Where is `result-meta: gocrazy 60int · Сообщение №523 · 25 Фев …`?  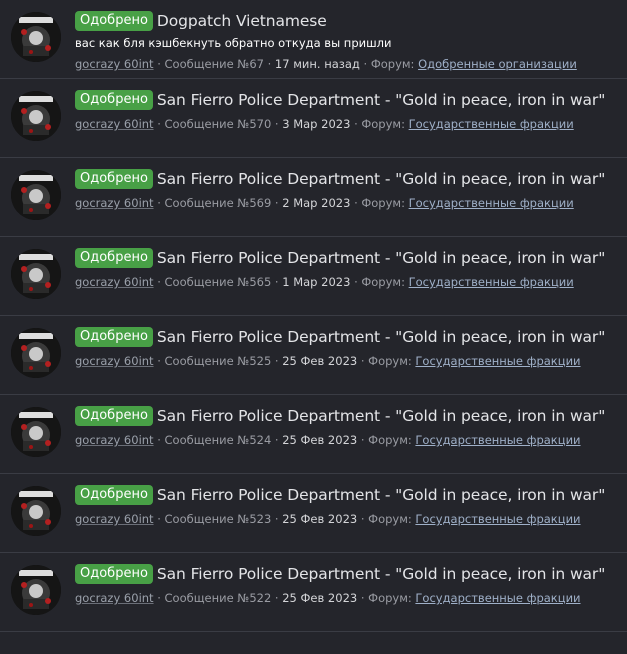 result-meta: gocrazy 60int · Сообщение №523 · 25 Фев … is located at coordinates (328, 519).